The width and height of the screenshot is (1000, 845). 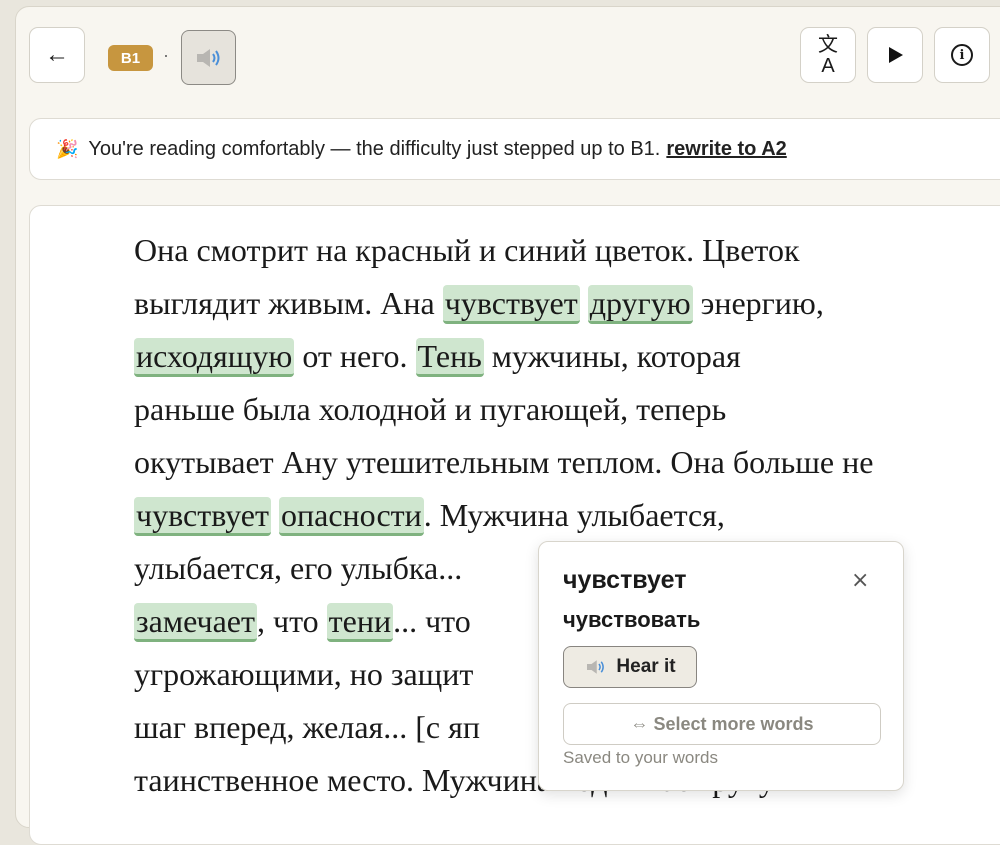 I want to click on hear-it-label: Hear it, so click(x=646, y=666).